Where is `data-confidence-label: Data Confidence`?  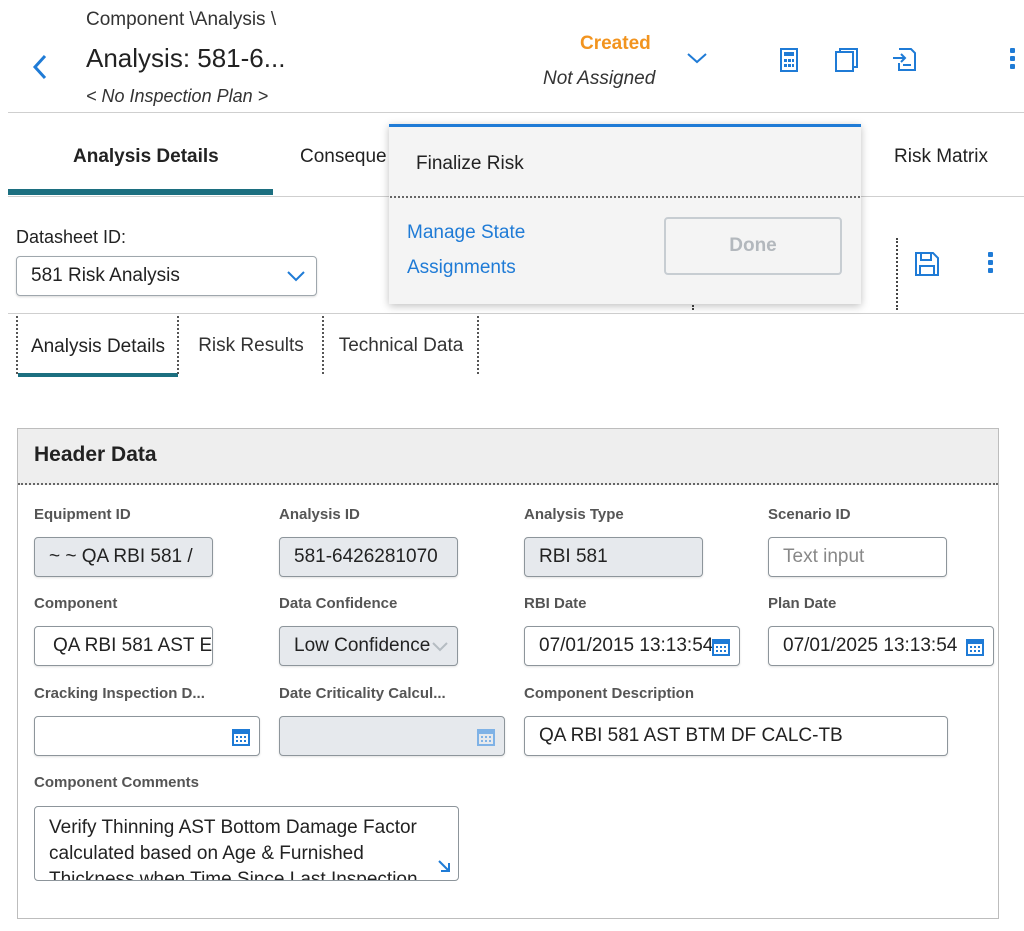 data-confidence-label: Data Confidence is located at coordinates (338, 603).